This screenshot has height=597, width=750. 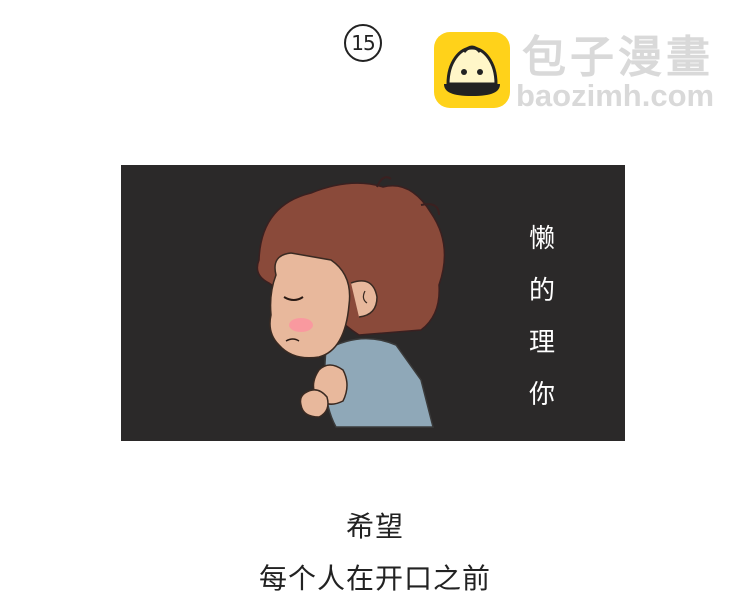 What do you see at coordinates (541, 239) in the screenshot?
I see `title-char: 懒` at bounding box center [541, 239].